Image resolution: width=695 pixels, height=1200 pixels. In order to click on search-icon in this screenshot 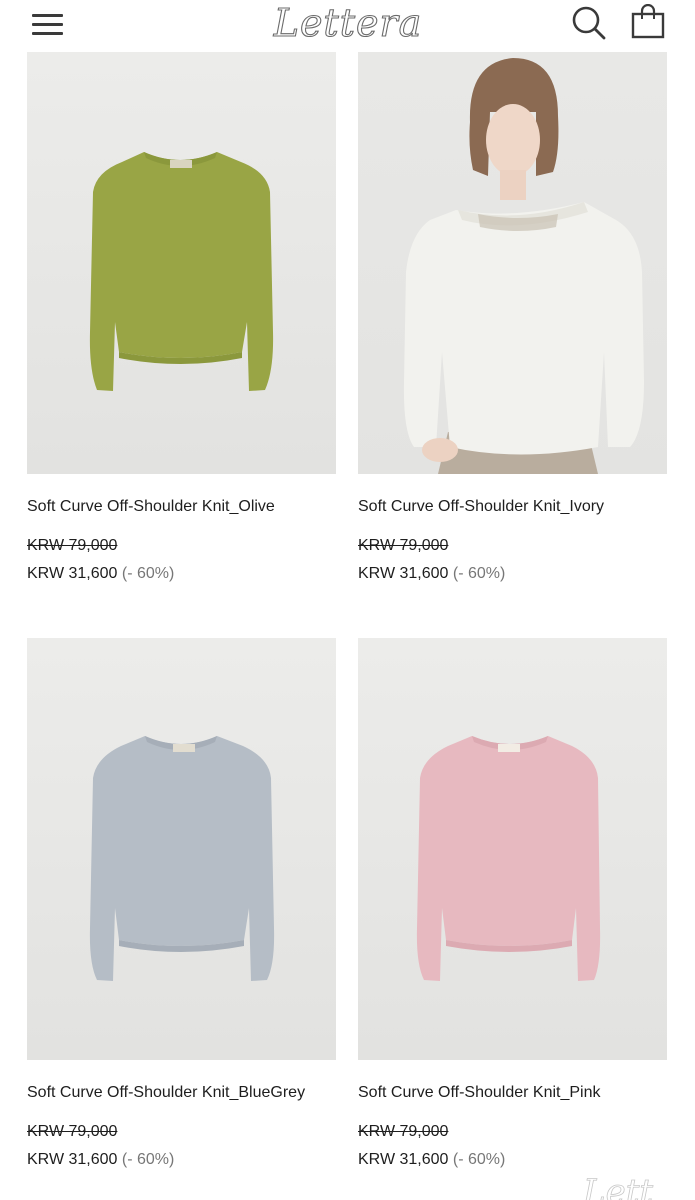, I will do `click(589, 23)`.